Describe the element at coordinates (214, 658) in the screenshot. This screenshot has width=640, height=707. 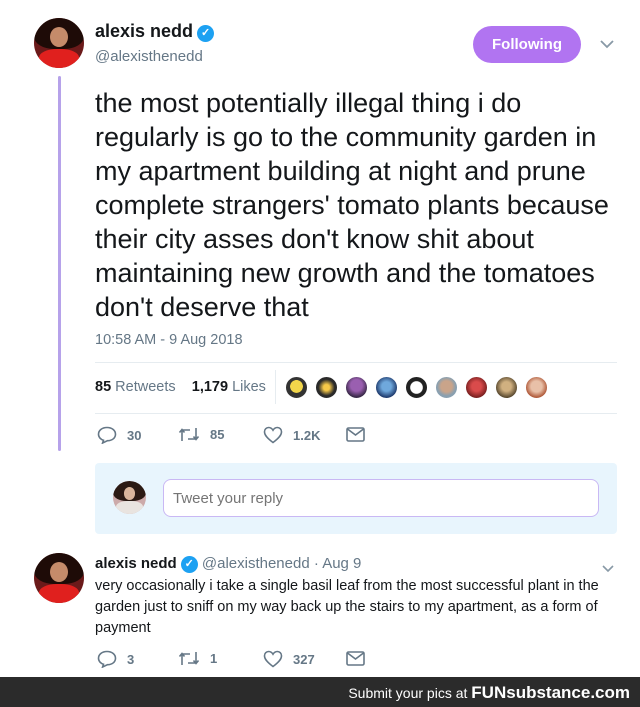
I see `retweet-count: 1` at that location.